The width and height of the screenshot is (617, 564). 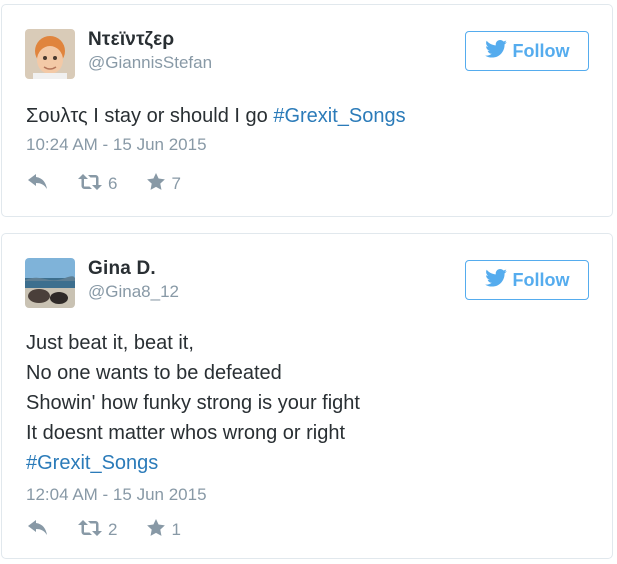 I want to click on retweet-button: 6, so click(x=98, y=184).